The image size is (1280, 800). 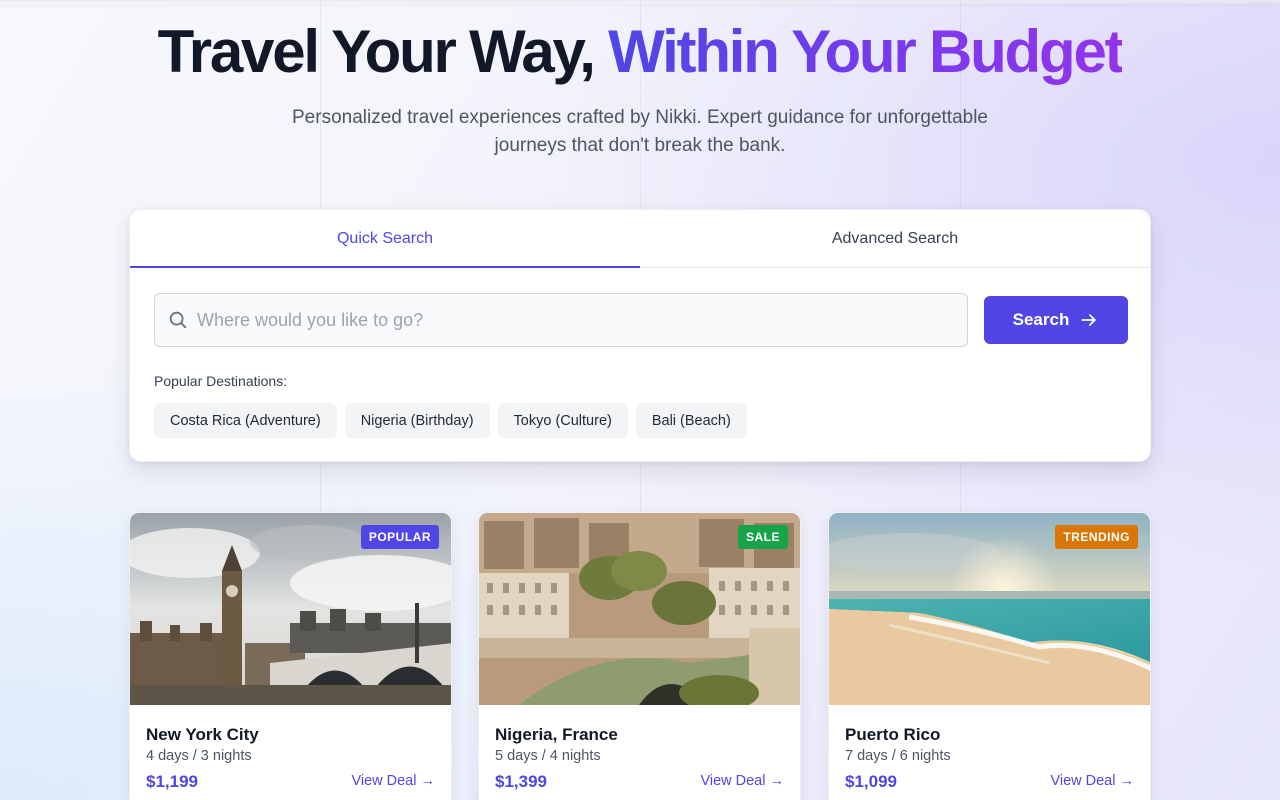 What do you see at coordinates (221, 381) in the screenshot?
I see `popular-destinations-label: Popular Destinations:` at bounding box center [221, 381].